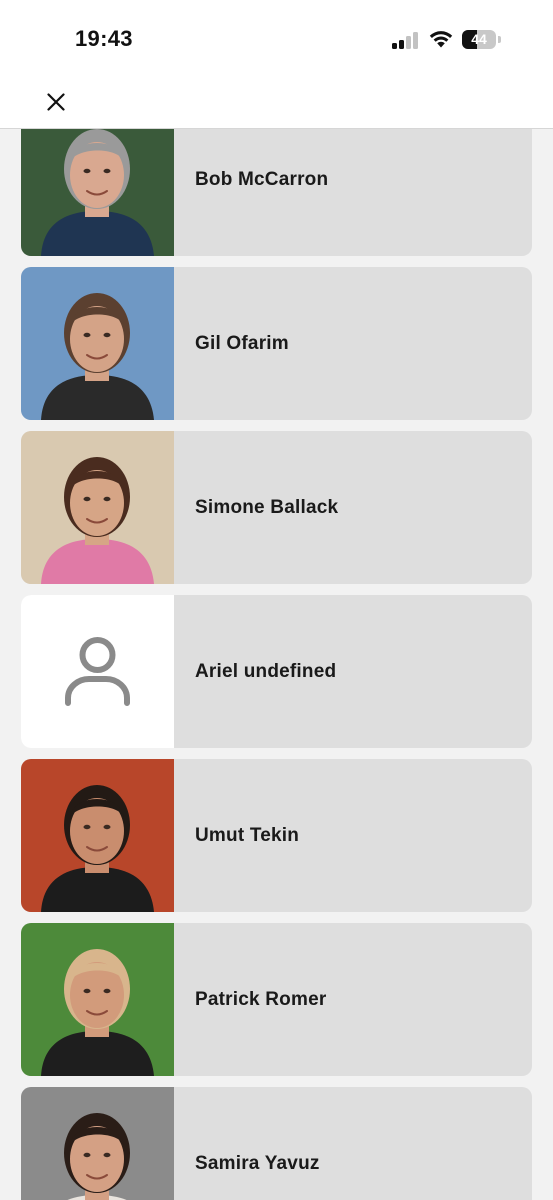 The width and height of the screenshot is (553, 1200). Describe the element at coordinates (406, 40) in the screenshot. I see `cellular-signal-icon` at that location.